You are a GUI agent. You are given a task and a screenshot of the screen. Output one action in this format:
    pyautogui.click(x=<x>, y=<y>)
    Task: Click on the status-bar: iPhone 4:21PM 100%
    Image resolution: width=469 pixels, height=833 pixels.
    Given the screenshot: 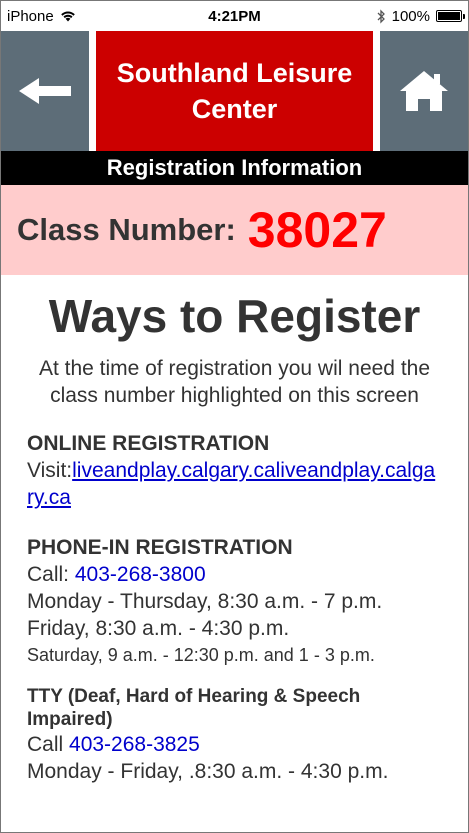 What is the action you would take?
    pyautogui.click(x=234, y=16)
    